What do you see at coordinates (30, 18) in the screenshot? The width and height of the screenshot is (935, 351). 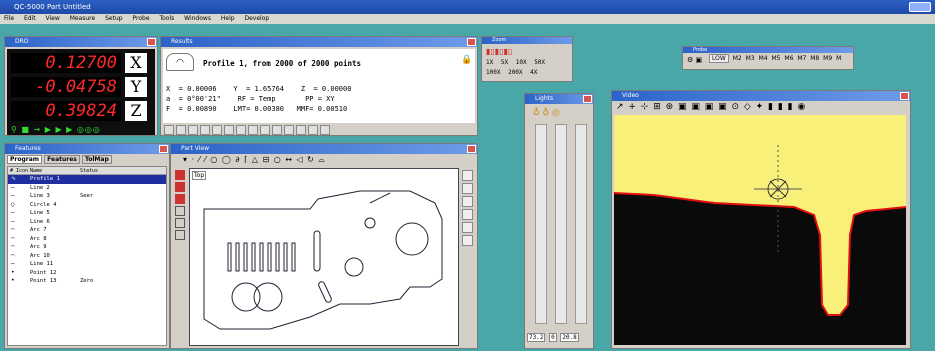 I see `menu-edit: Edit` at bounding box center [30, 18].